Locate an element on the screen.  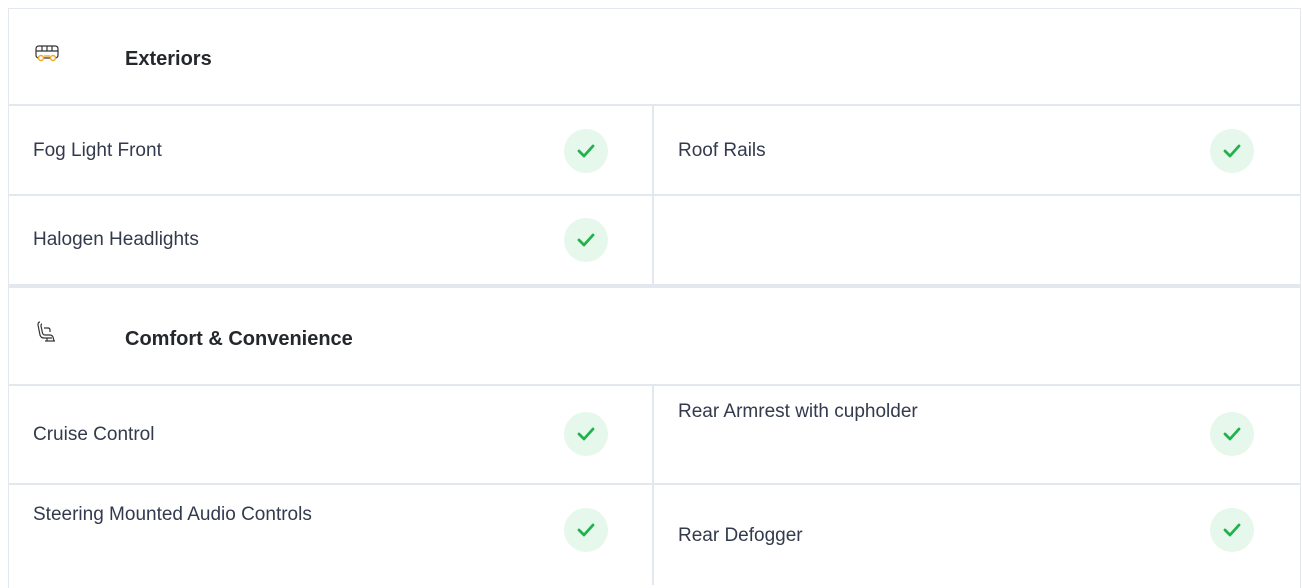
feature-label: Halogen Headlights is located at coordinates (116, 239).